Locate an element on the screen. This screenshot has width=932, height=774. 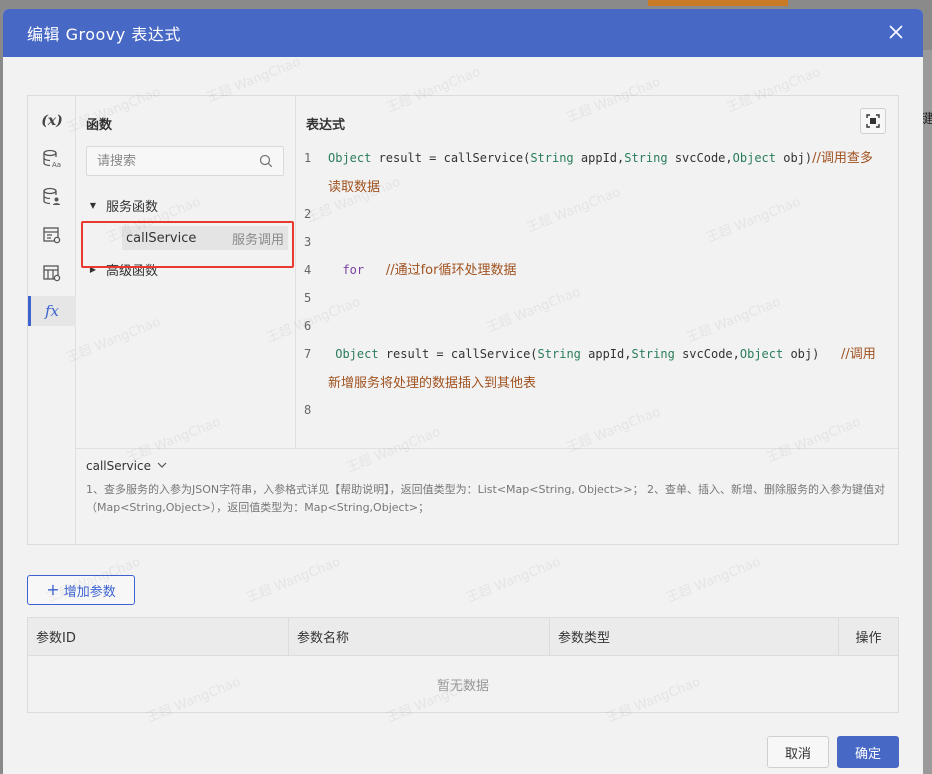
rail-item-table-settings is located at coordinates (52, 273).